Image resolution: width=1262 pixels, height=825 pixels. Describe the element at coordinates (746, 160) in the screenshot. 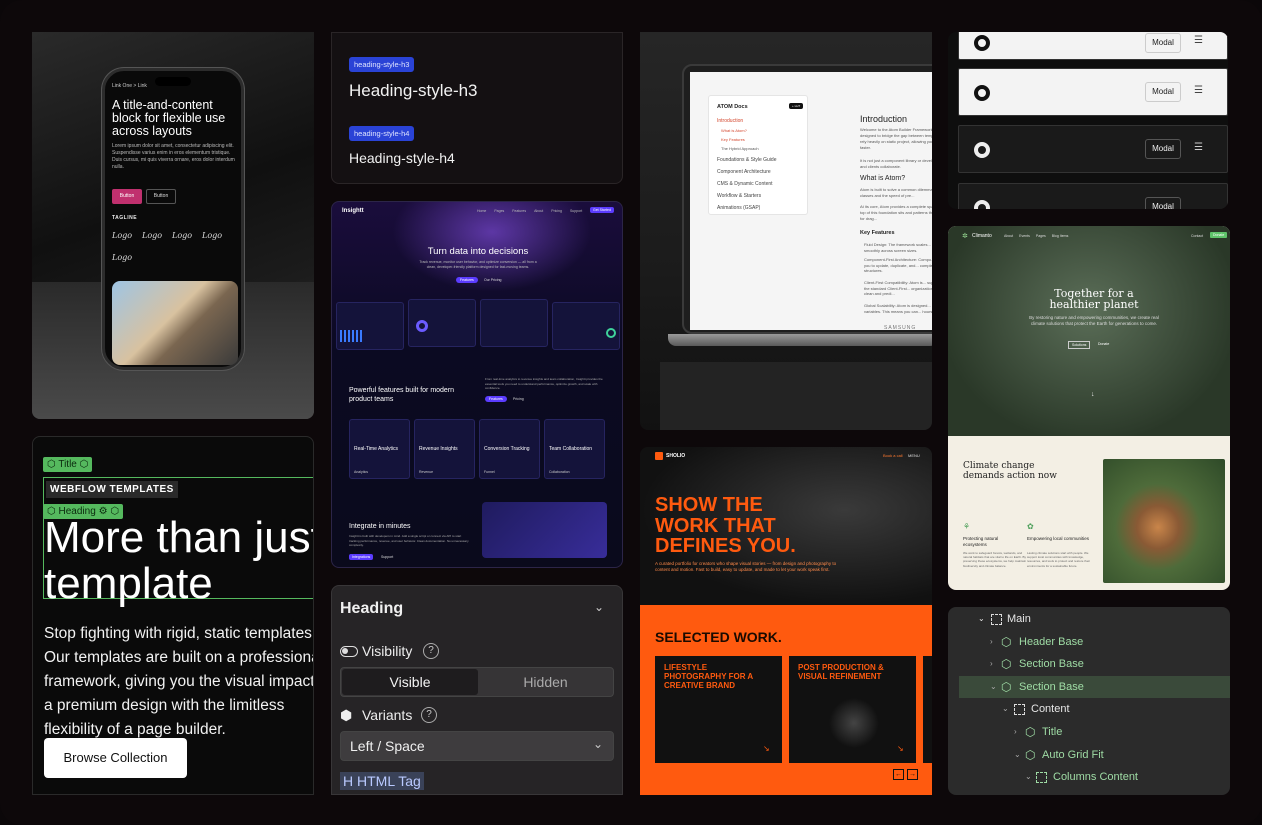

I see `menu-item: Foundations & Style Guide` at that location.